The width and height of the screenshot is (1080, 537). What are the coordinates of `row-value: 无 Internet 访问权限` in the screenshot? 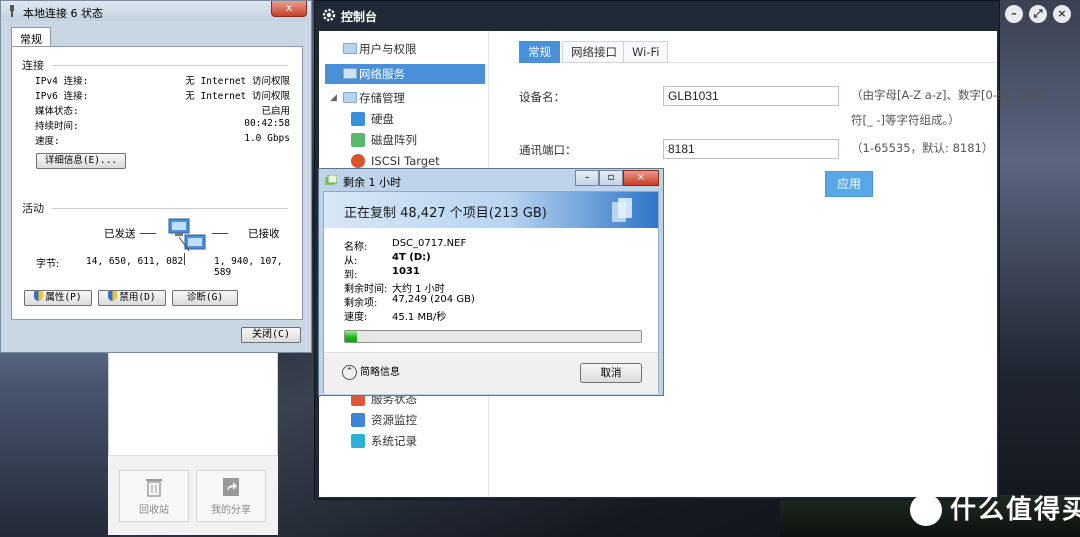 It's located at (237, 96).